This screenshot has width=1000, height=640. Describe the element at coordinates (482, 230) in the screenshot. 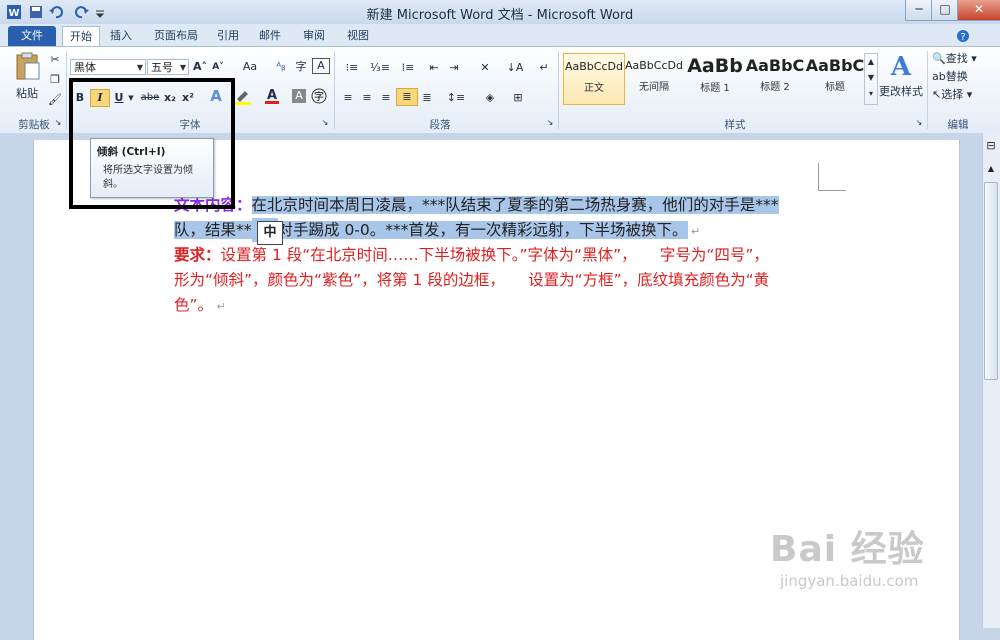

I see `selected-text: 对手踢成 0-0。***首发，有一次精彩远射，下半场被换下。` at that location.